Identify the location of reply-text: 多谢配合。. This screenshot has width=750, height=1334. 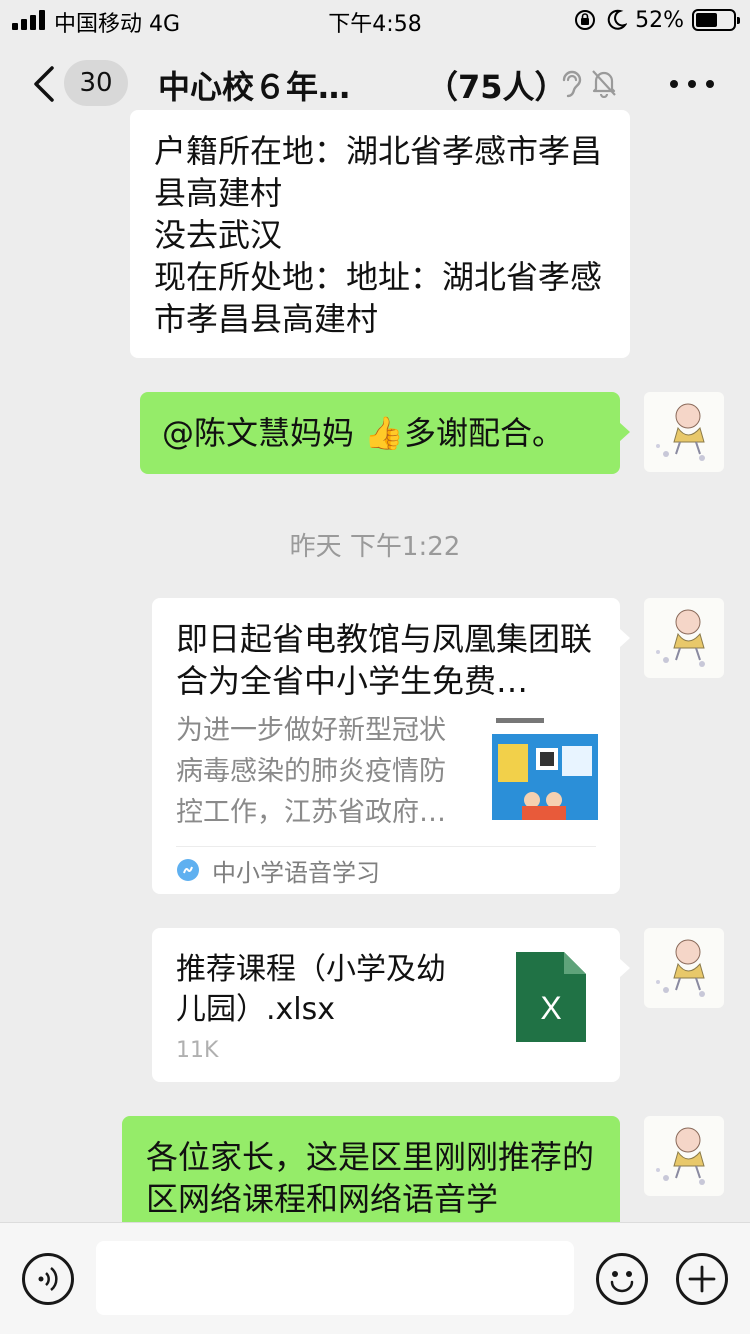
(484, 433).